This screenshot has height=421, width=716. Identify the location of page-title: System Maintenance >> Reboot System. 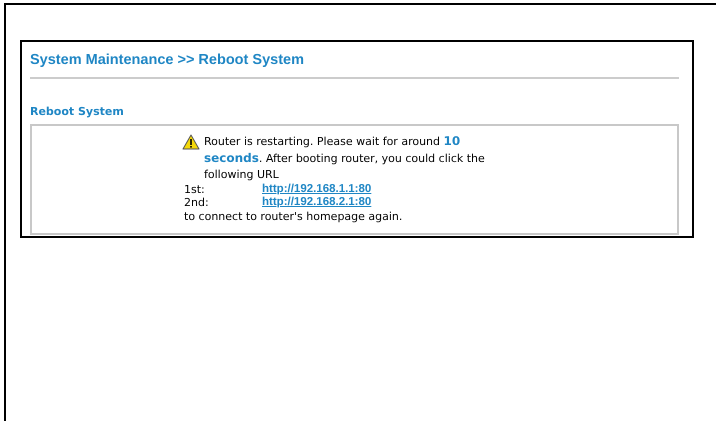
(167, 60).